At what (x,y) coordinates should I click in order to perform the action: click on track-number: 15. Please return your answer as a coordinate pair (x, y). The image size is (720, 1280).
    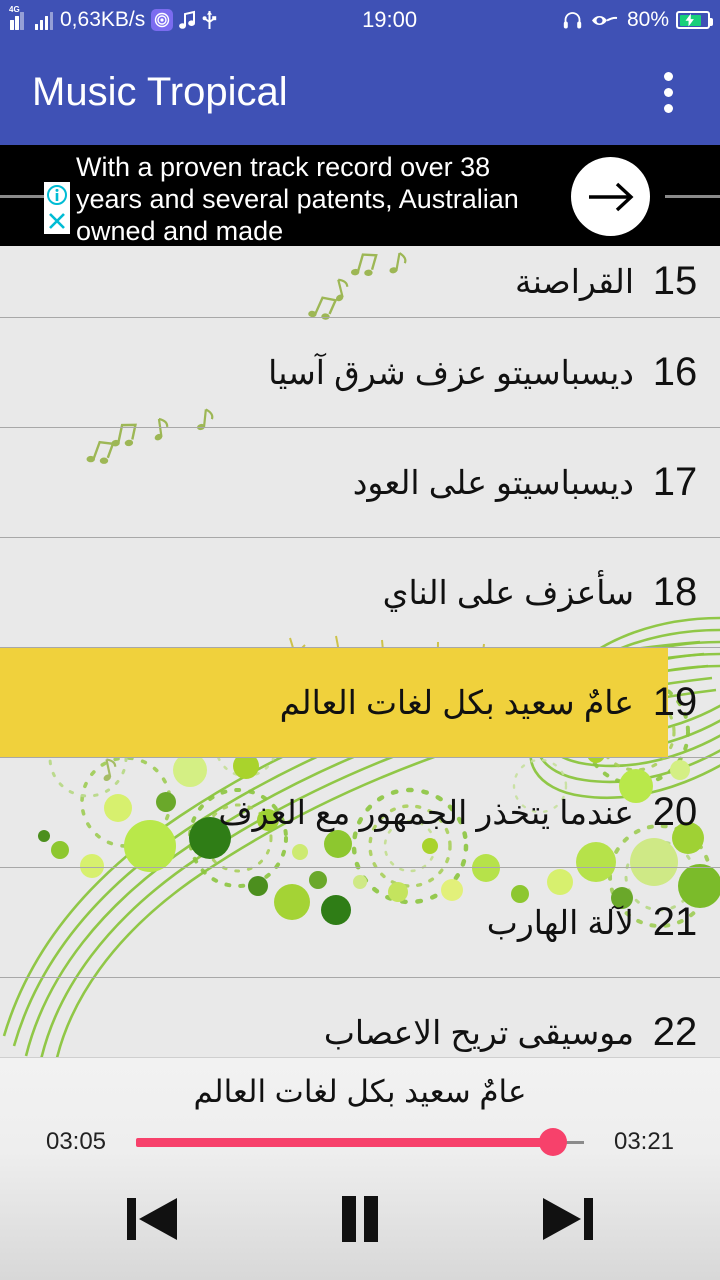
    Looking at the image, I should click on (675, 281).